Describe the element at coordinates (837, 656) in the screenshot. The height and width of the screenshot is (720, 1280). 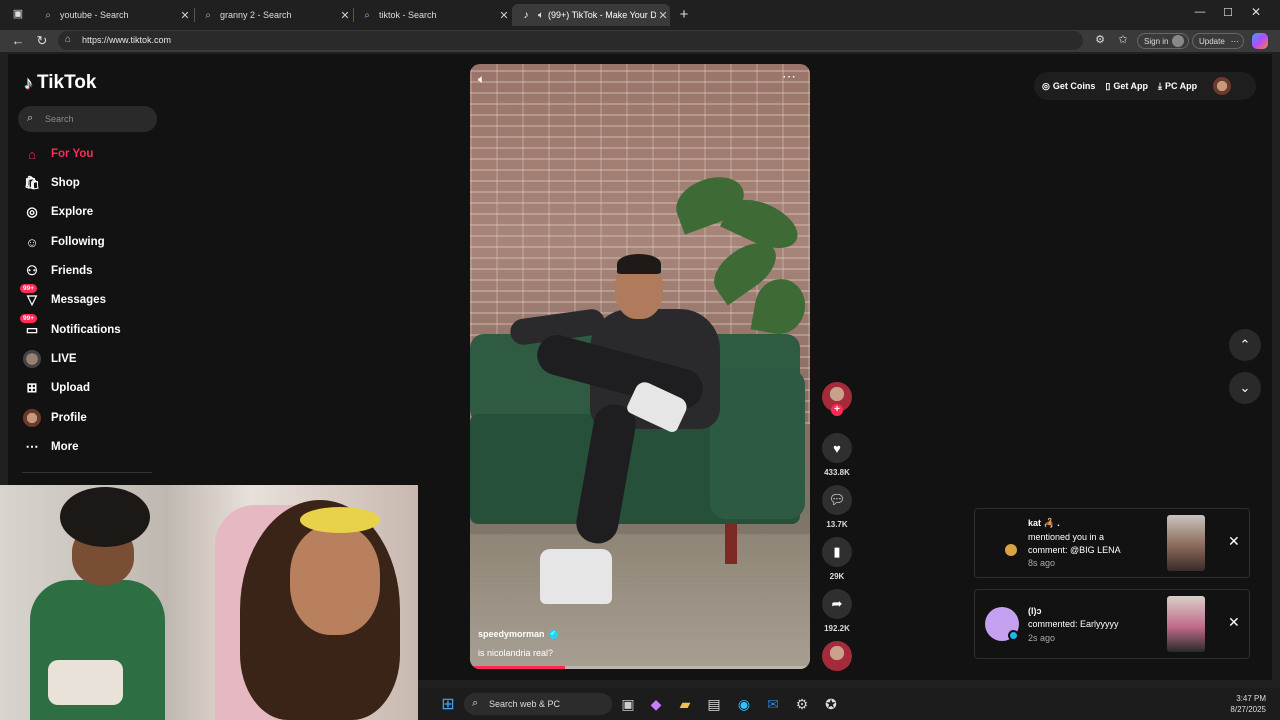
I see `sound-avatar-button` at that location.